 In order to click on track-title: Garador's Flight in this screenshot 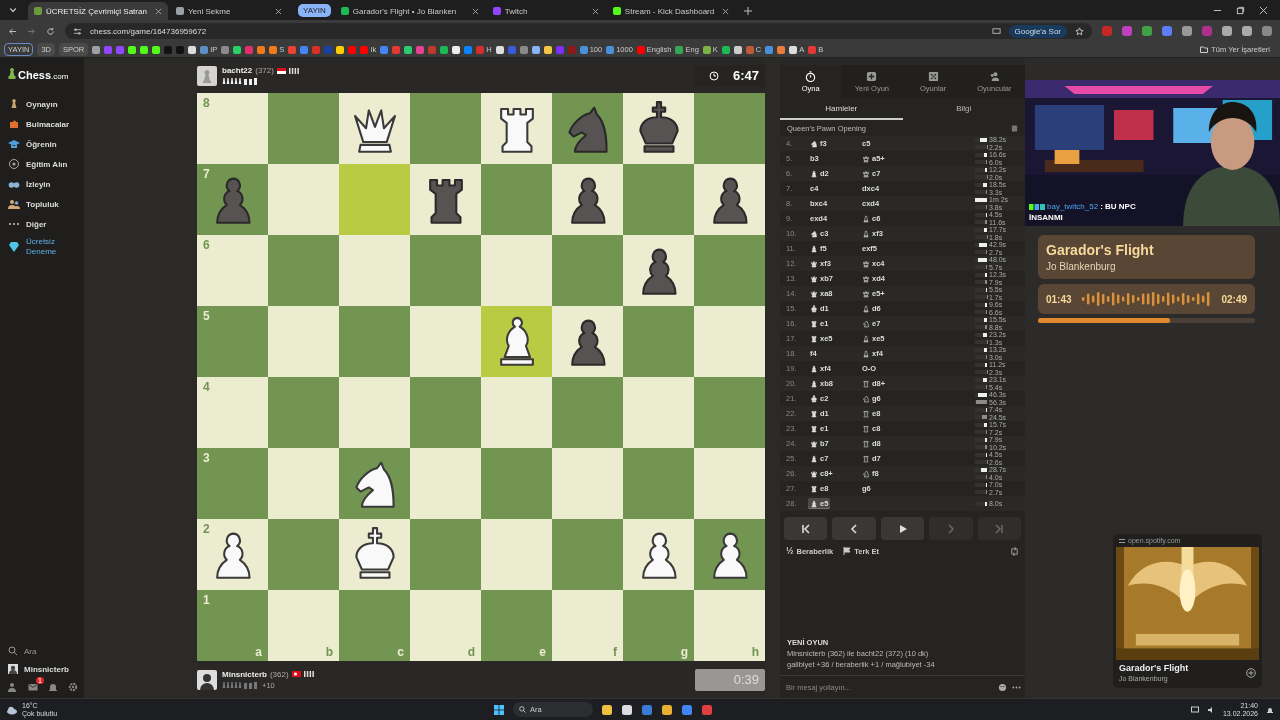, I will do `click(1154, 668)`.